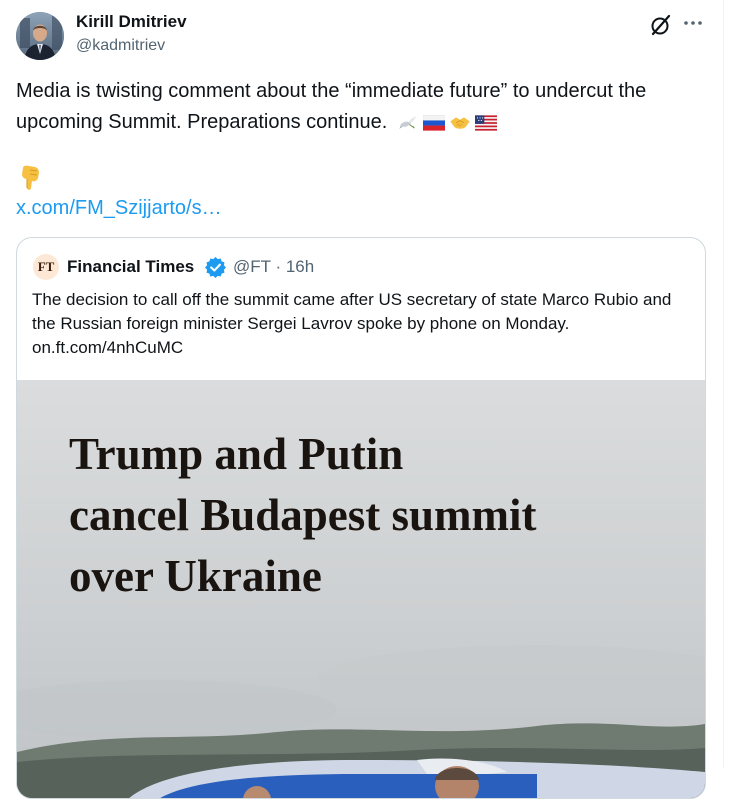 This screenshot has width=732, height=799. What do you see at coordinates (723, 384) in the screenshot?
I see `column-divider` at bounding box center [723, 384].